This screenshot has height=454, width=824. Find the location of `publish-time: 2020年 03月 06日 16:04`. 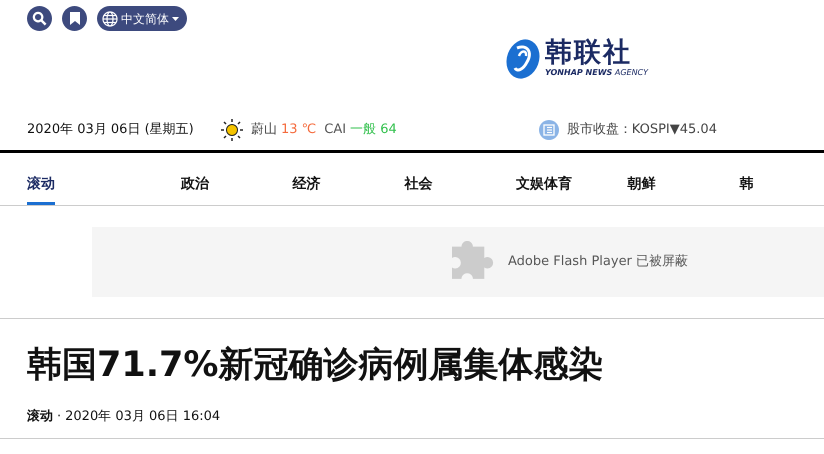

publish-time: 2020年 03月 06日 16:04 is located at coordinates (142, 417).